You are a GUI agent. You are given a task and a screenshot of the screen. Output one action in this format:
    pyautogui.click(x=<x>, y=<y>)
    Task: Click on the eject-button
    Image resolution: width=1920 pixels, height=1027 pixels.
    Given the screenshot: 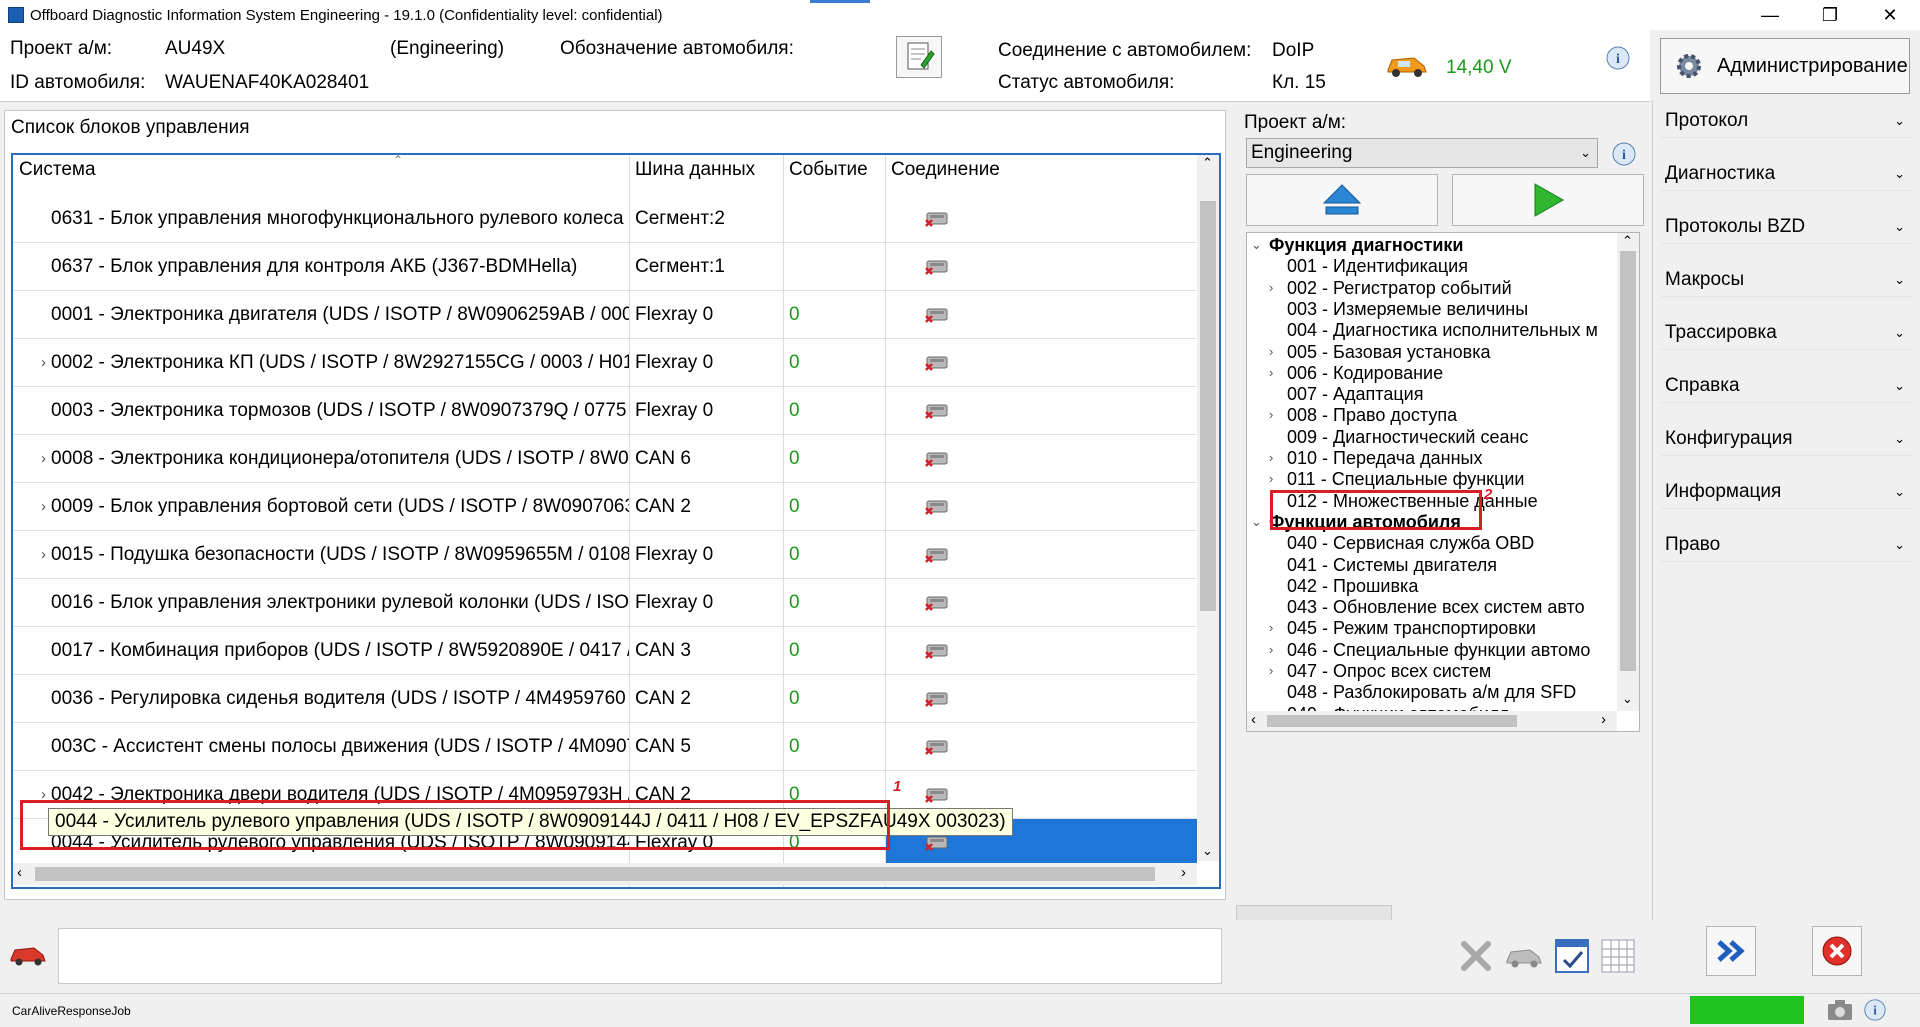 What is the action you would take?
    pyautogui.click(x=1342, y=200)
    